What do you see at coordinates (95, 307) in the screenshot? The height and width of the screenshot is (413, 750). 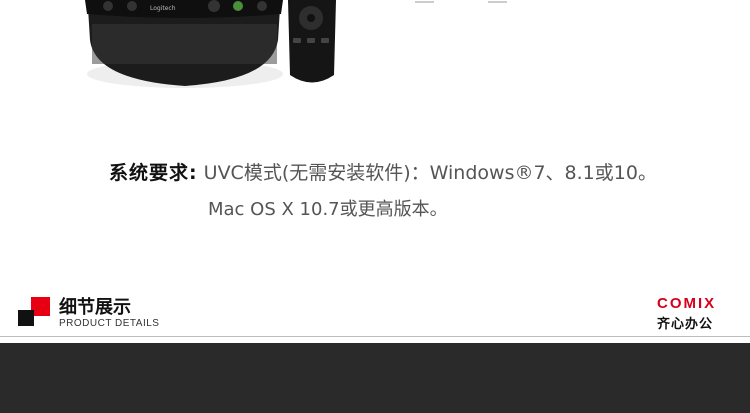 I see `section-title: 细节展示` at bounding box center [95, 307].